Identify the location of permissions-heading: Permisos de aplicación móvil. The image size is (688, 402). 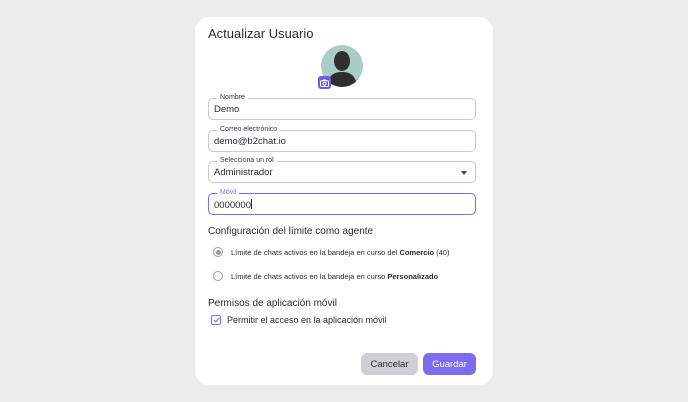
(272, 303).